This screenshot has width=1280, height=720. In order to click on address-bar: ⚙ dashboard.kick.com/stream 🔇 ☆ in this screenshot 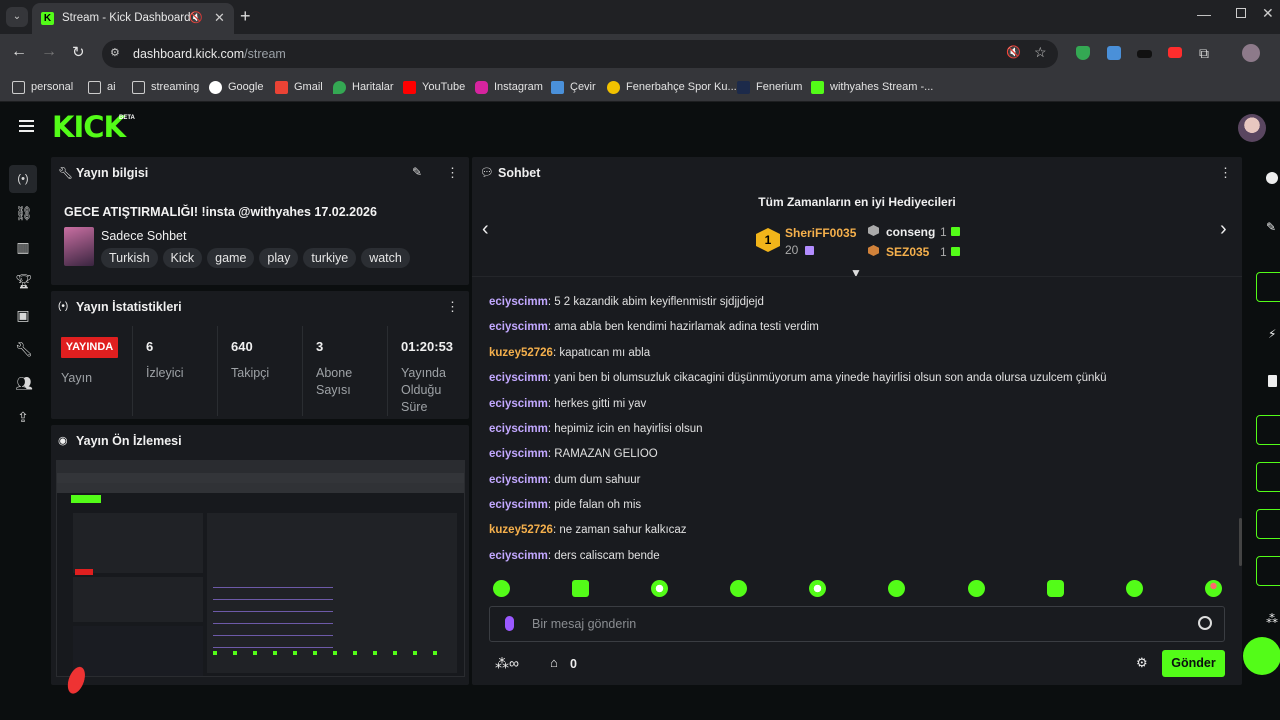, I will do `click(580, 54)`.